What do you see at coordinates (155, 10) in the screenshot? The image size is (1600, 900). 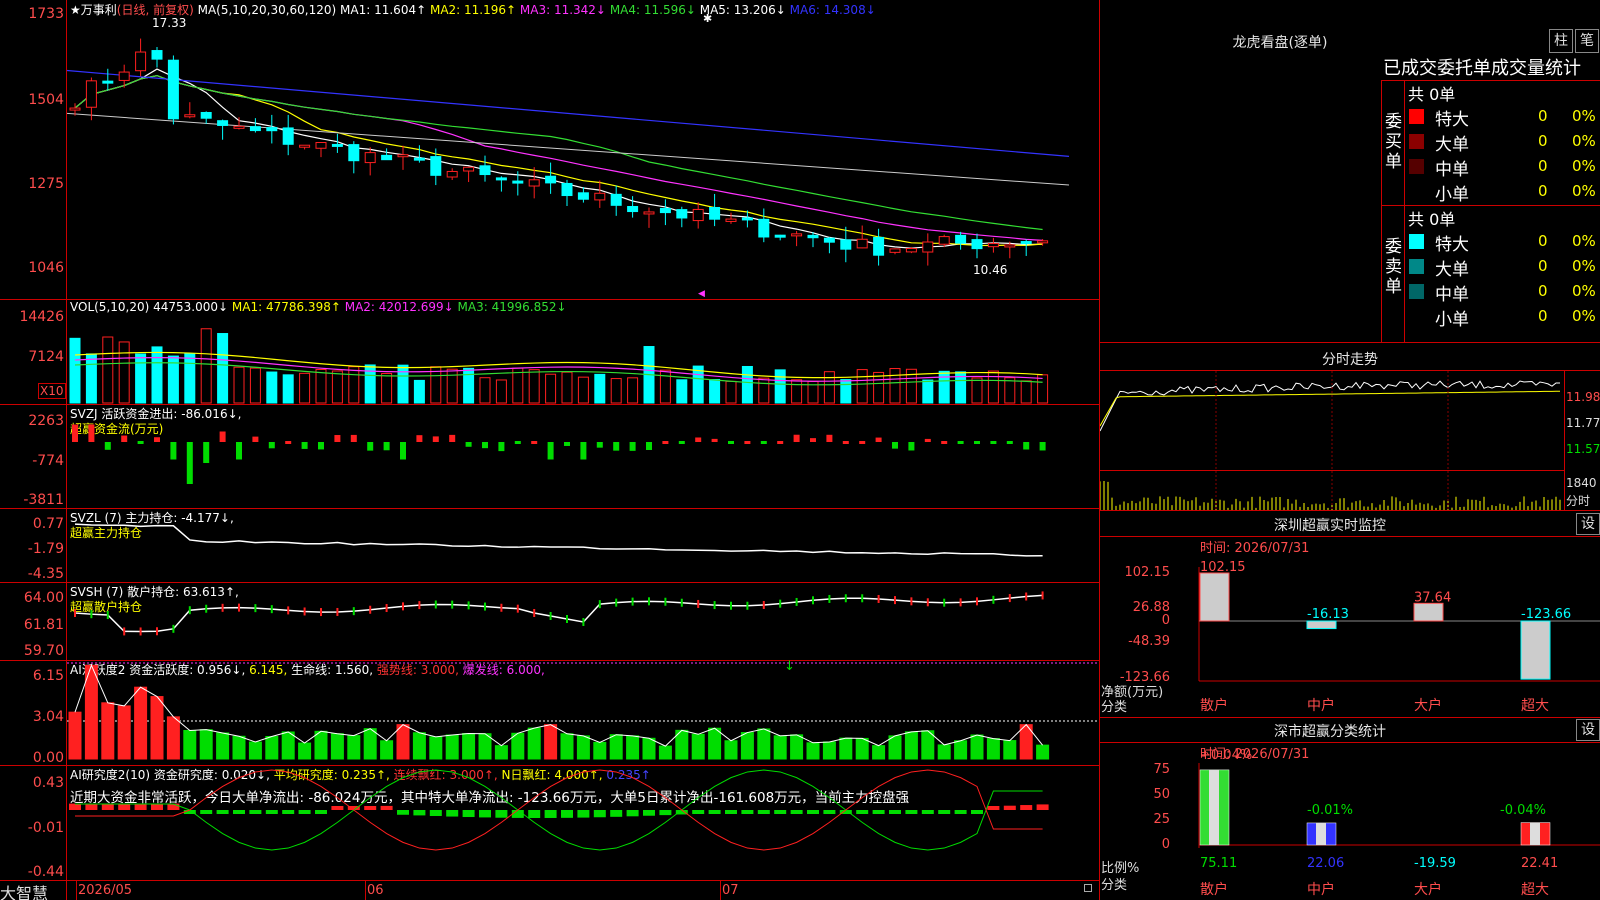 I see `period-label: (日线, 前复权)` at bounding box center [155, 10].